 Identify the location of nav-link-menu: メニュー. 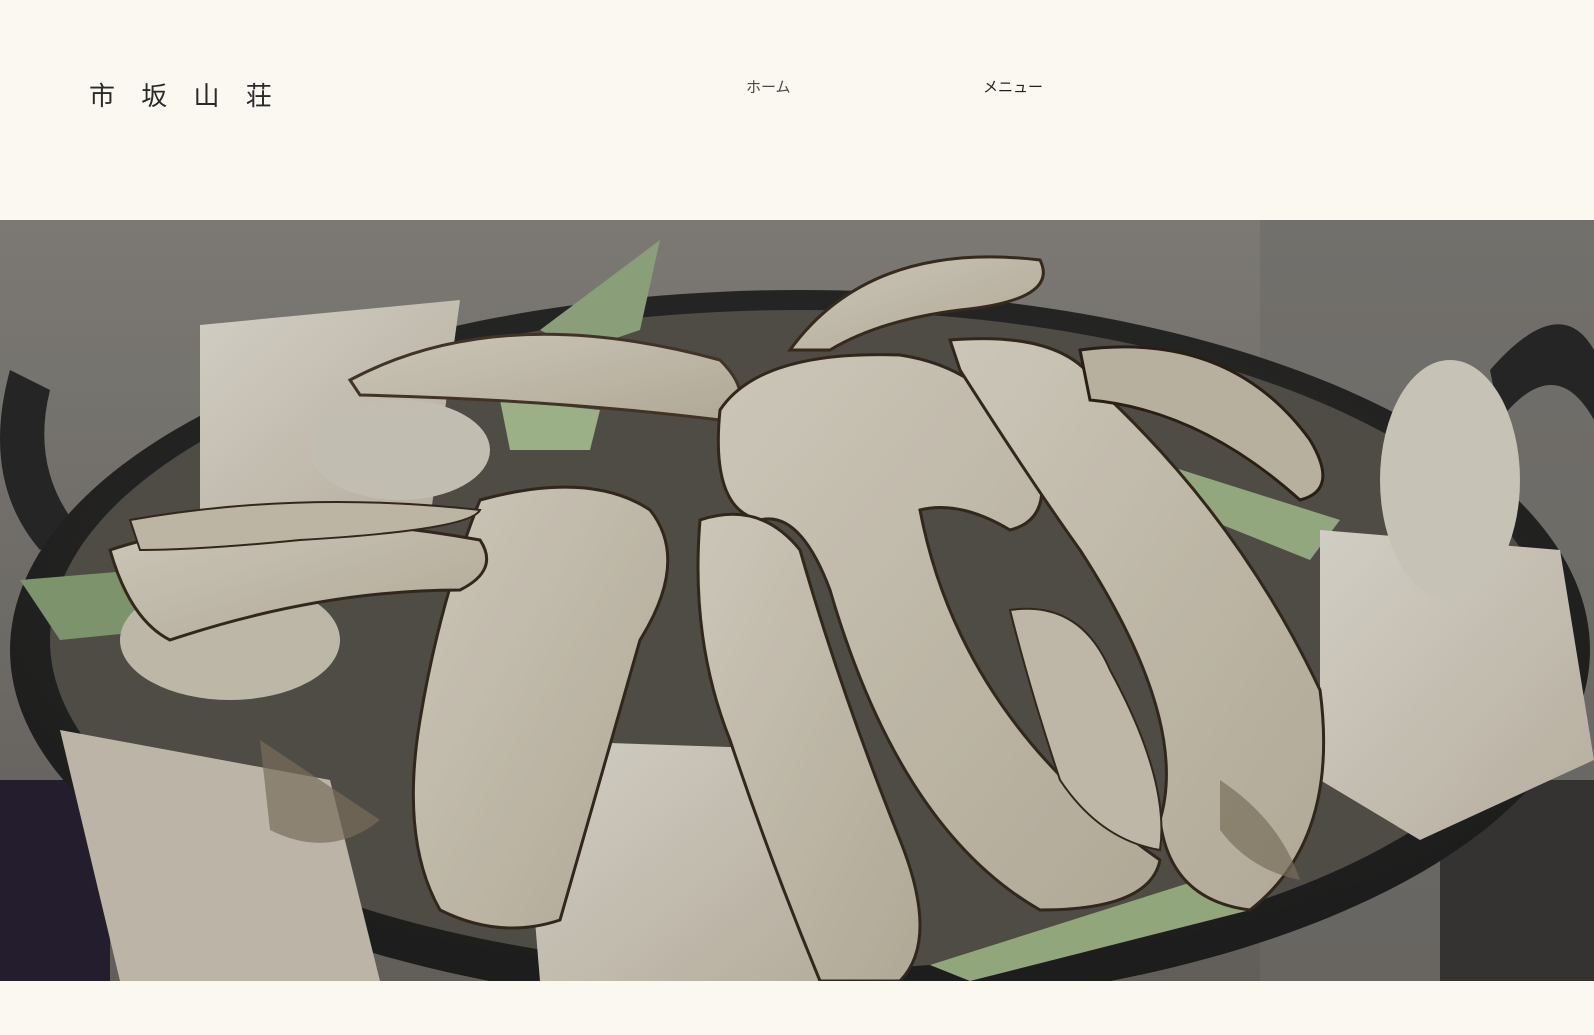
(1013, 86).